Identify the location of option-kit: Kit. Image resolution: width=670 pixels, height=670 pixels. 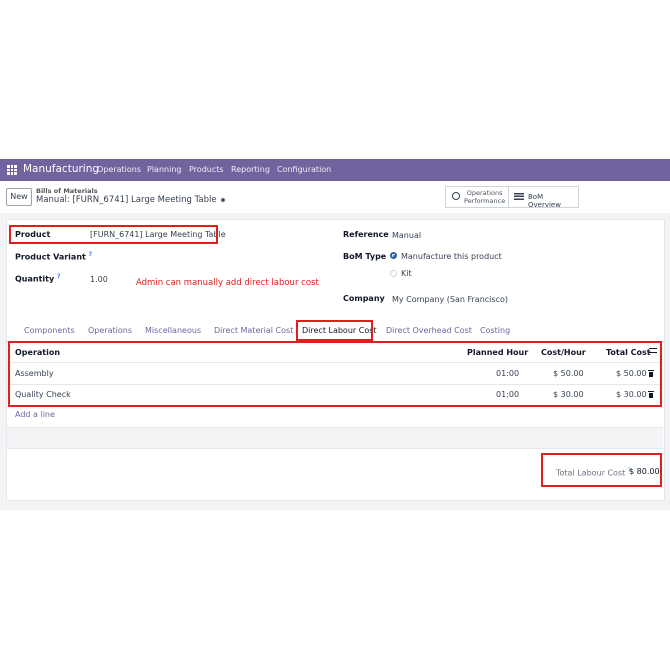
(406, 273).